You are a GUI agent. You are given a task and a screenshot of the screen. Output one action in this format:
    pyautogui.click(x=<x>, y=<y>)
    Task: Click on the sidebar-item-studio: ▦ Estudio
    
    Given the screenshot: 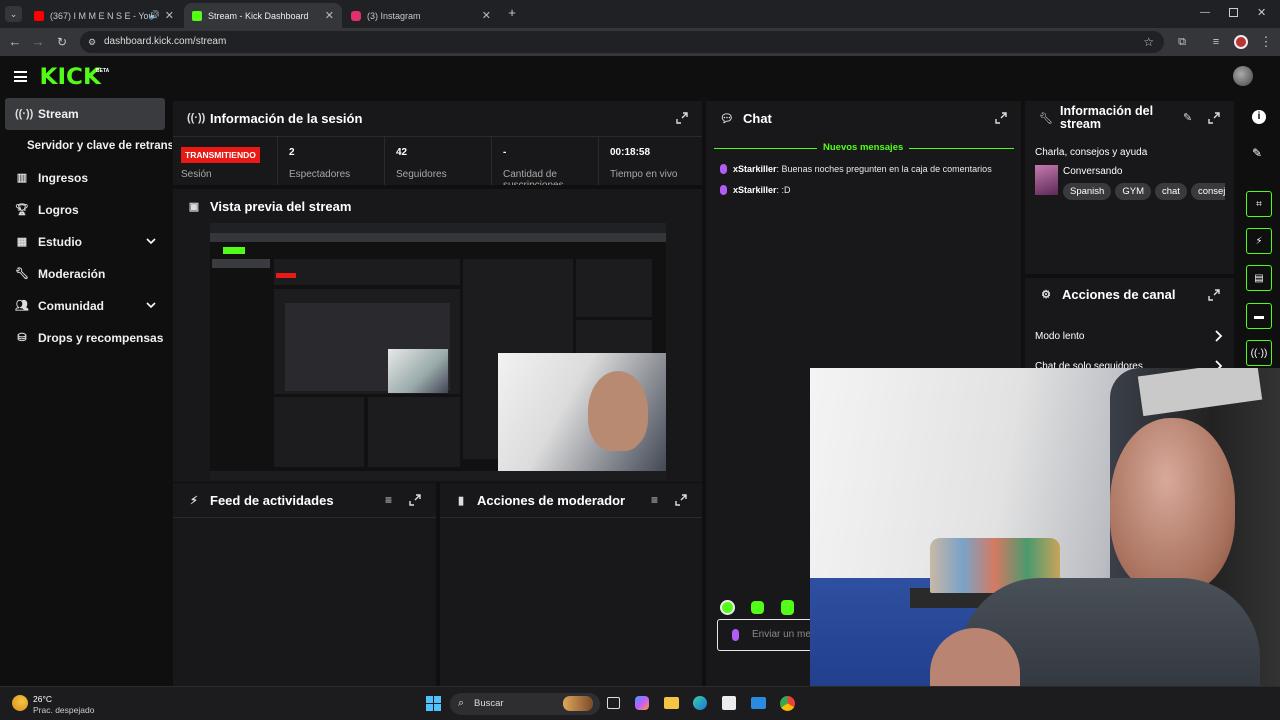 What is the action you would take?
    pyautogui.click(x=85, y=242)
    